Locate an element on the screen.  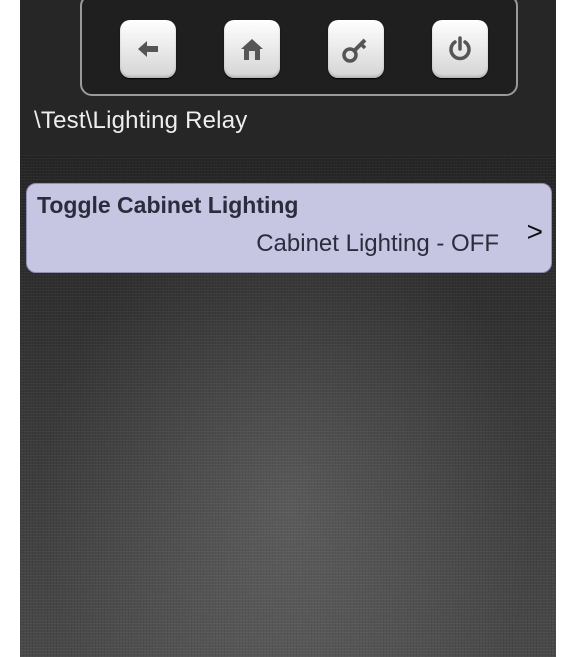
key-icon is located at coordinates (354, 50).